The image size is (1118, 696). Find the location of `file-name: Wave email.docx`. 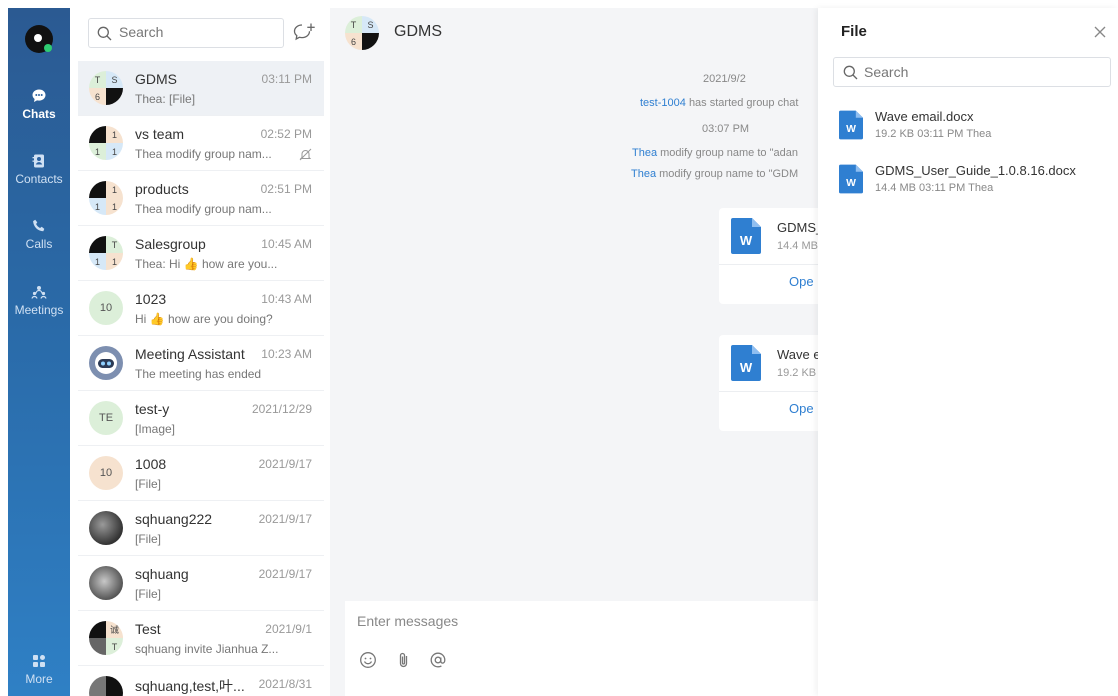

file-name: Wave email.docx is located at coordinates (924, 116).